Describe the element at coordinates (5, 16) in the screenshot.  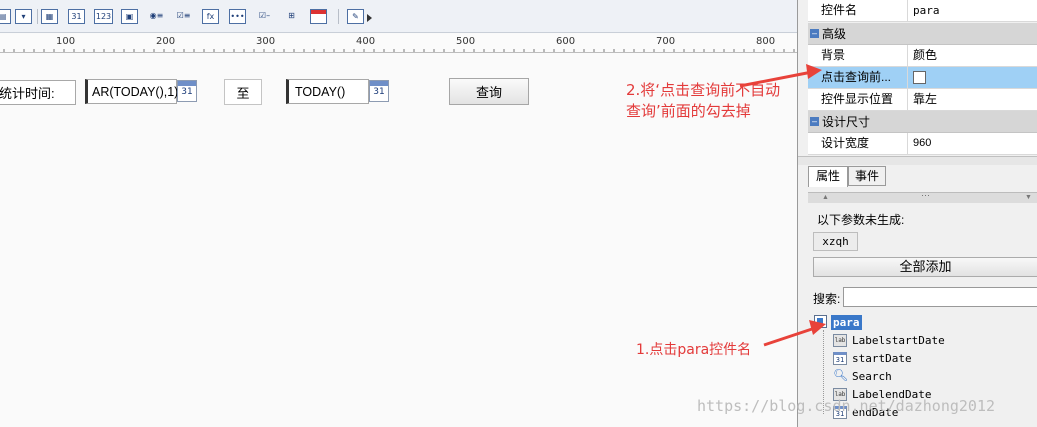
I see `list-box-icon: ▤` at that location.